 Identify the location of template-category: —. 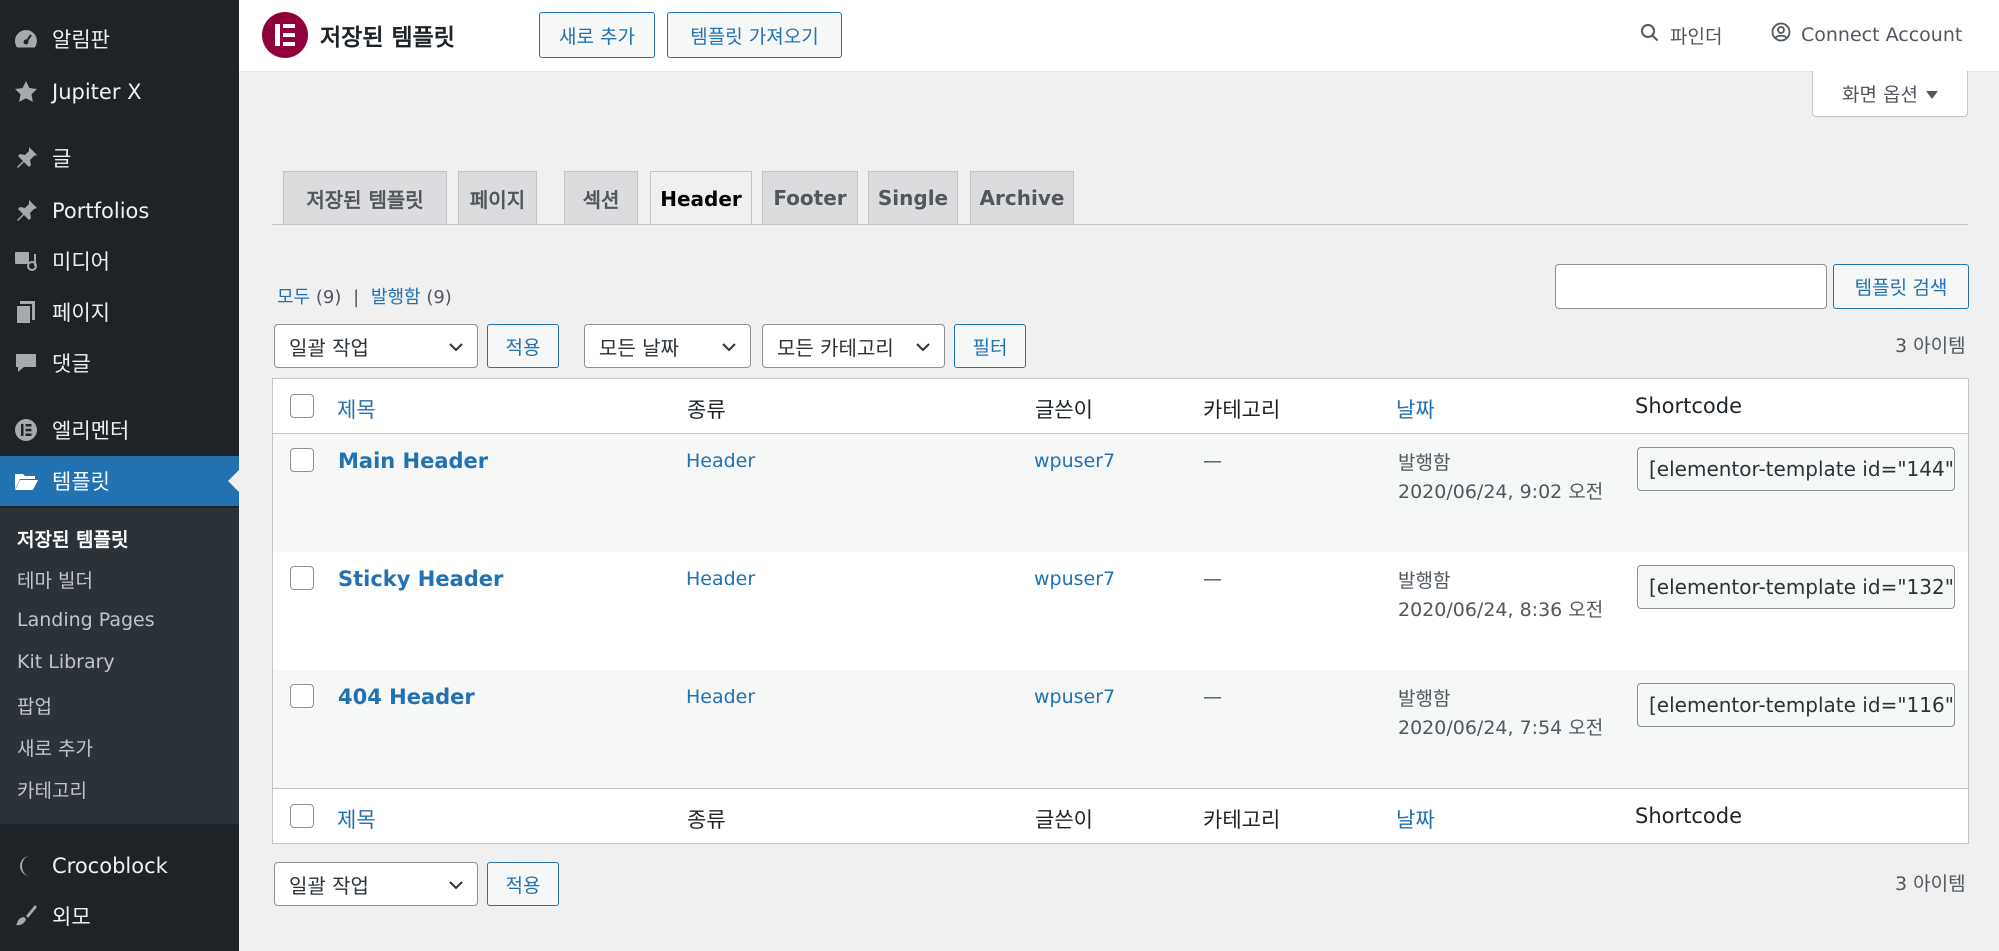
(1212, 579).